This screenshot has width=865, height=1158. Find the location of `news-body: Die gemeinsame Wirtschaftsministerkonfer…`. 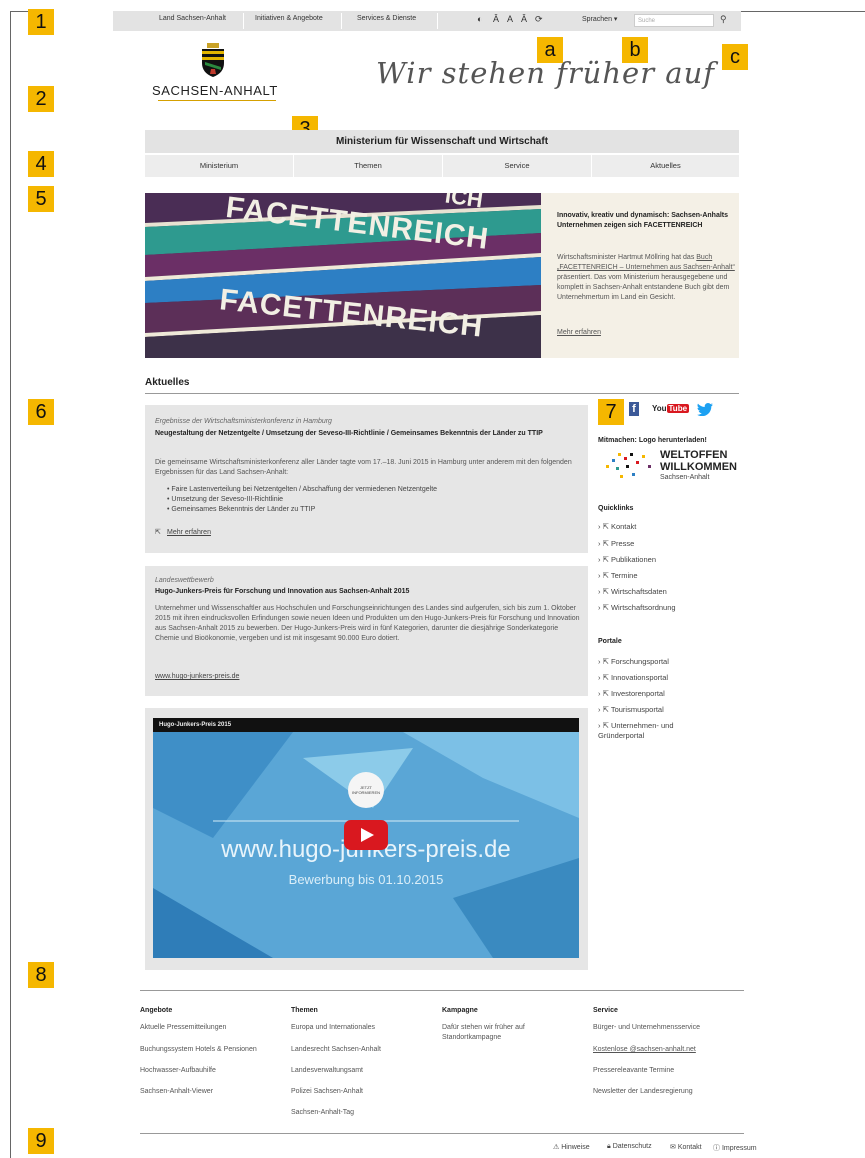

news-body: Die gemeinsame Wirtschaftsministerkonfer… is located at coordinates (363, 467).